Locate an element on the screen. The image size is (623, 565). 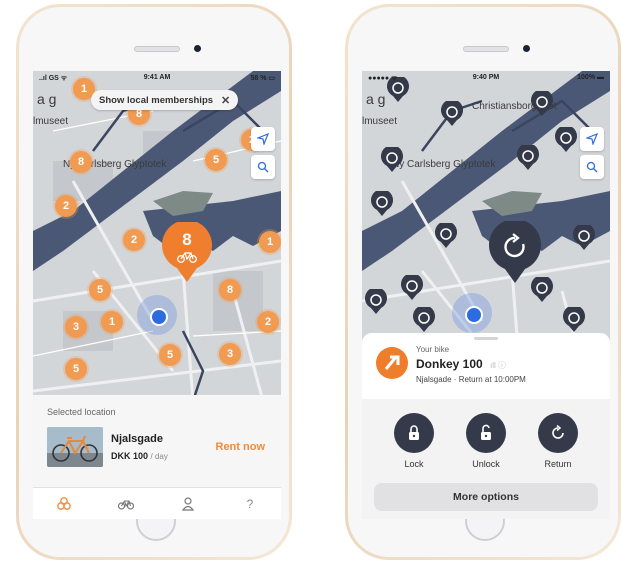
tab-map is located at coordinates (64, 504).